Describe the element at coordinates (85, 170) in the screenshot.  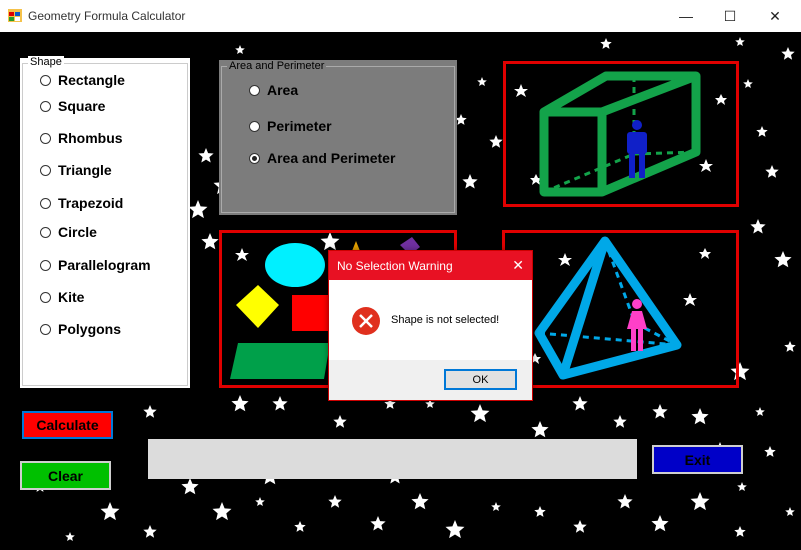
I see `shape-radio-label: Triangle` at that location.